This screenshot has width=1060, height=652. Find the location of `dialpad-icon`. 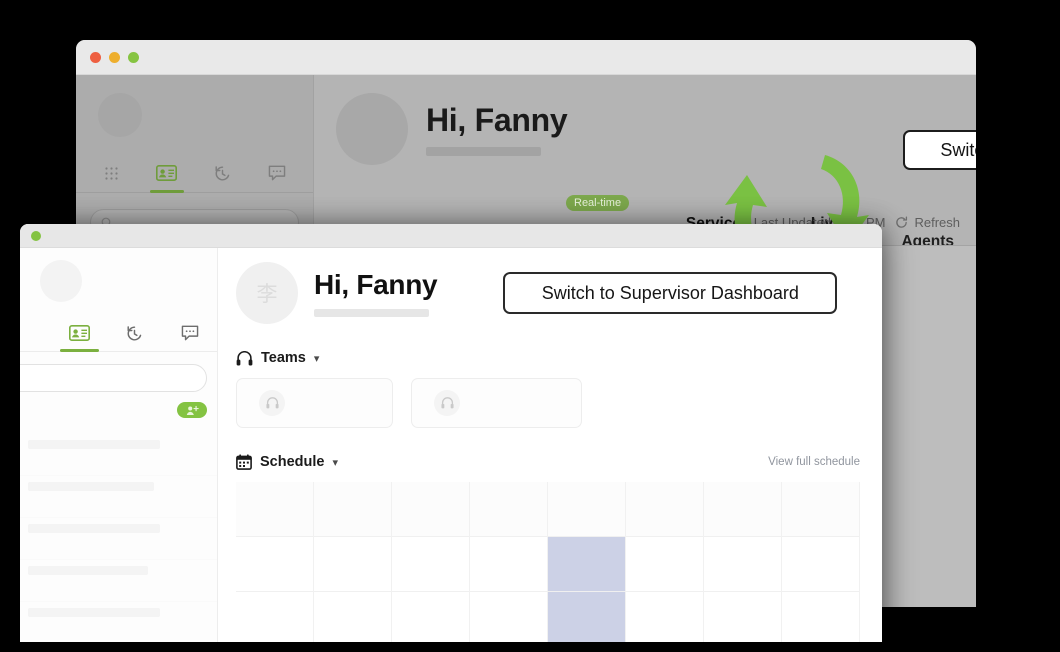

dialpad-icon is located at coordinates (111, 173).